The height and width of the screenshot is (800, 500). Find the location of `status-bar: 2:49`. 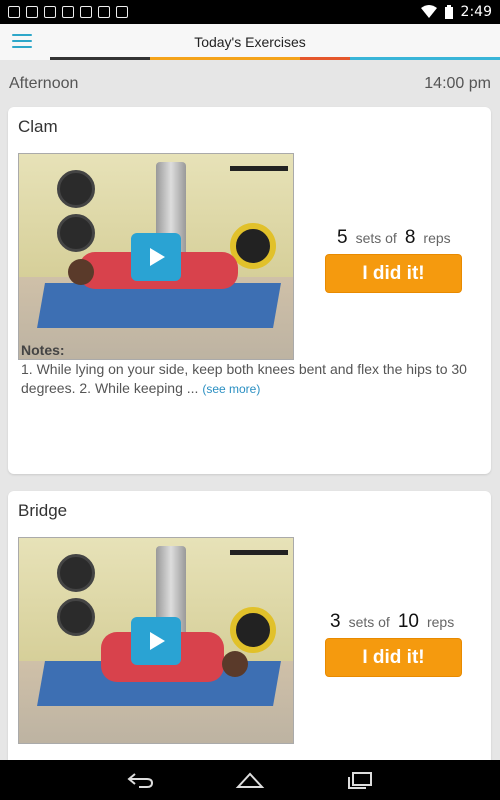

status-bar: 2:49 is located at coordinates (250, 12).